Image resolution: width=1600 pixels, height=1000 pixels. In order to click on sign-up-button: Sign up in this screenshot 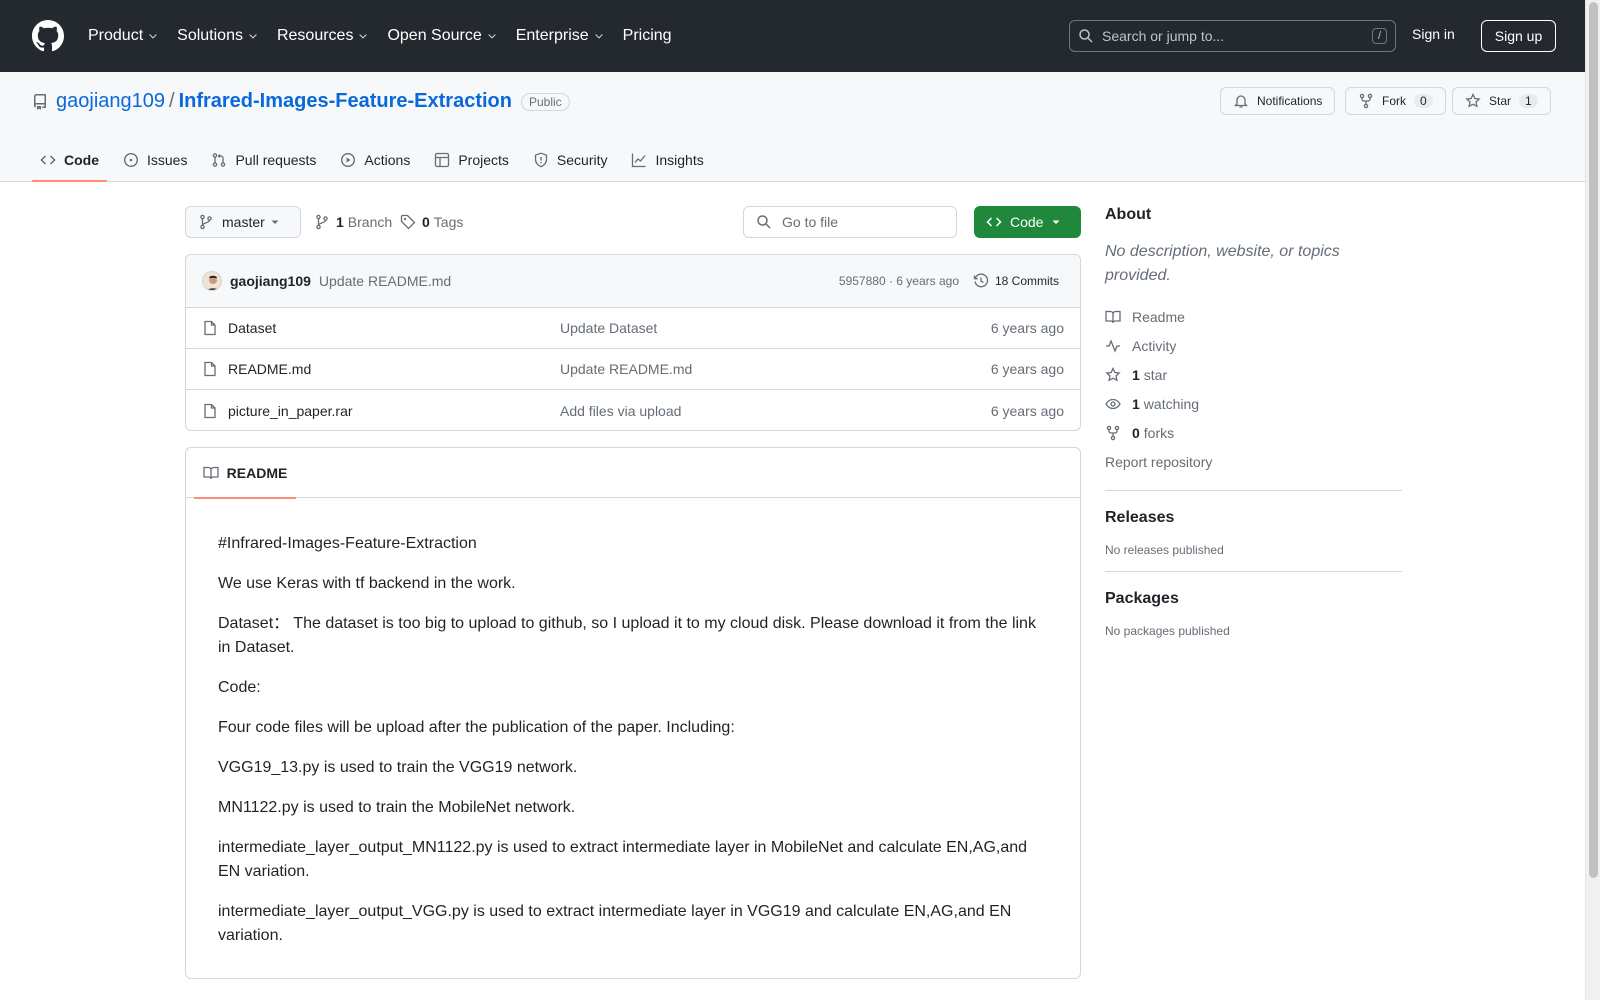, I will do `click(1518, 36)`.